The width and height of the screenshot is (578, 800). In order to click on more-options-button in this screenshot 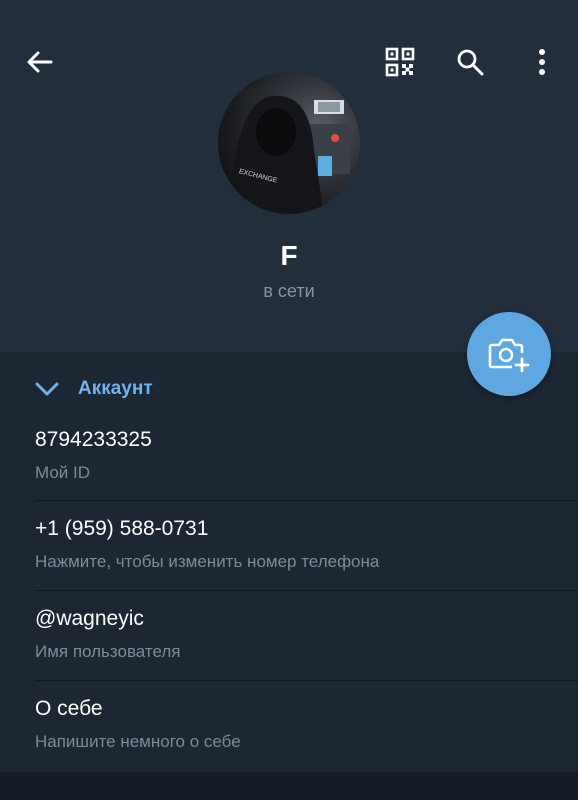, I will do `click(542, 62)`.